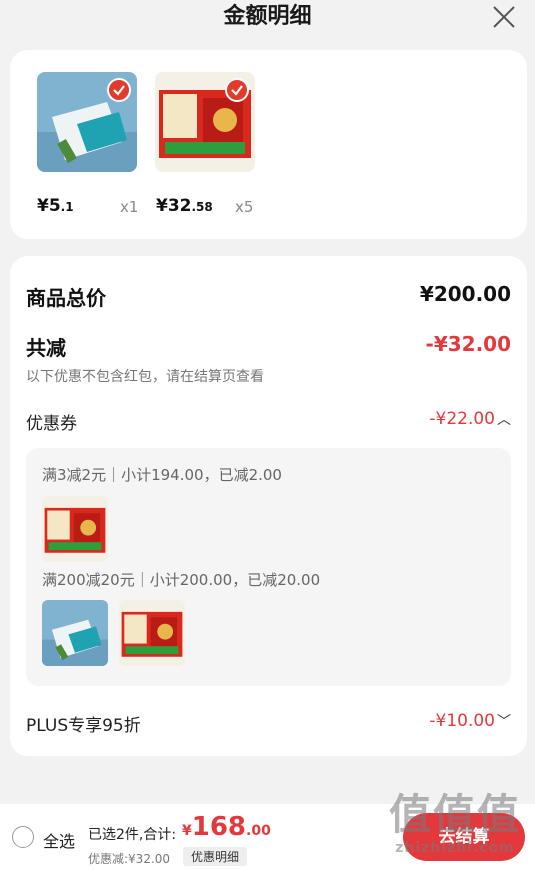  Describe the element at coordinates (66, 298) in the screenshot. I see `goods-total-label: 商品总价` at that location.